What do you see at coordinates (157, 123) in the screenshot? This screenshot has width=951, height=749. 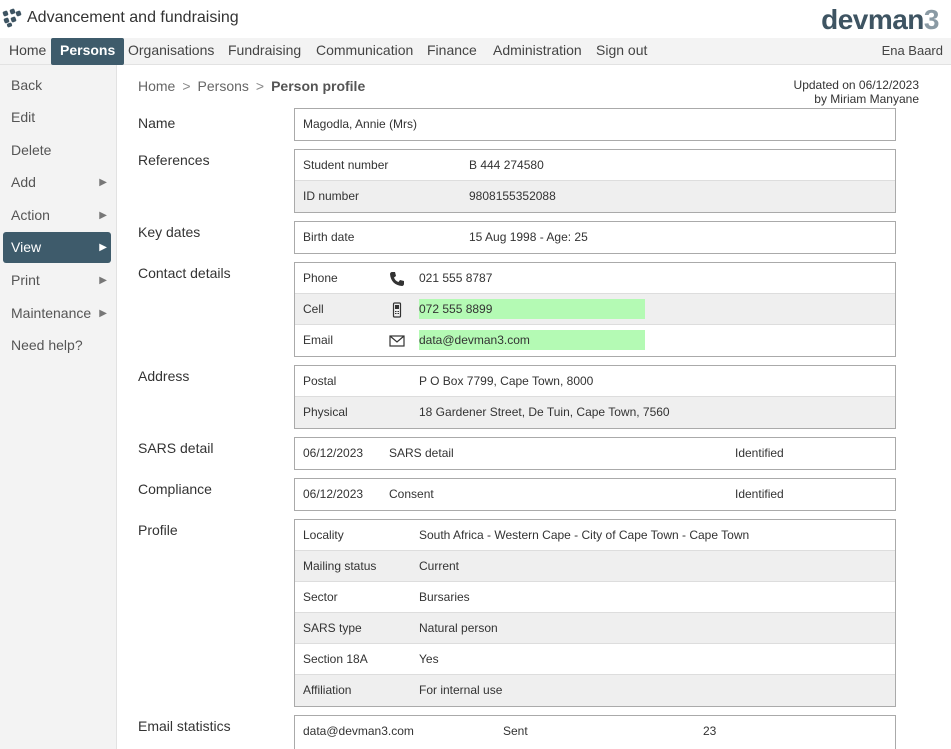 I see `label-name: Name` at bounding box center [157, 123].